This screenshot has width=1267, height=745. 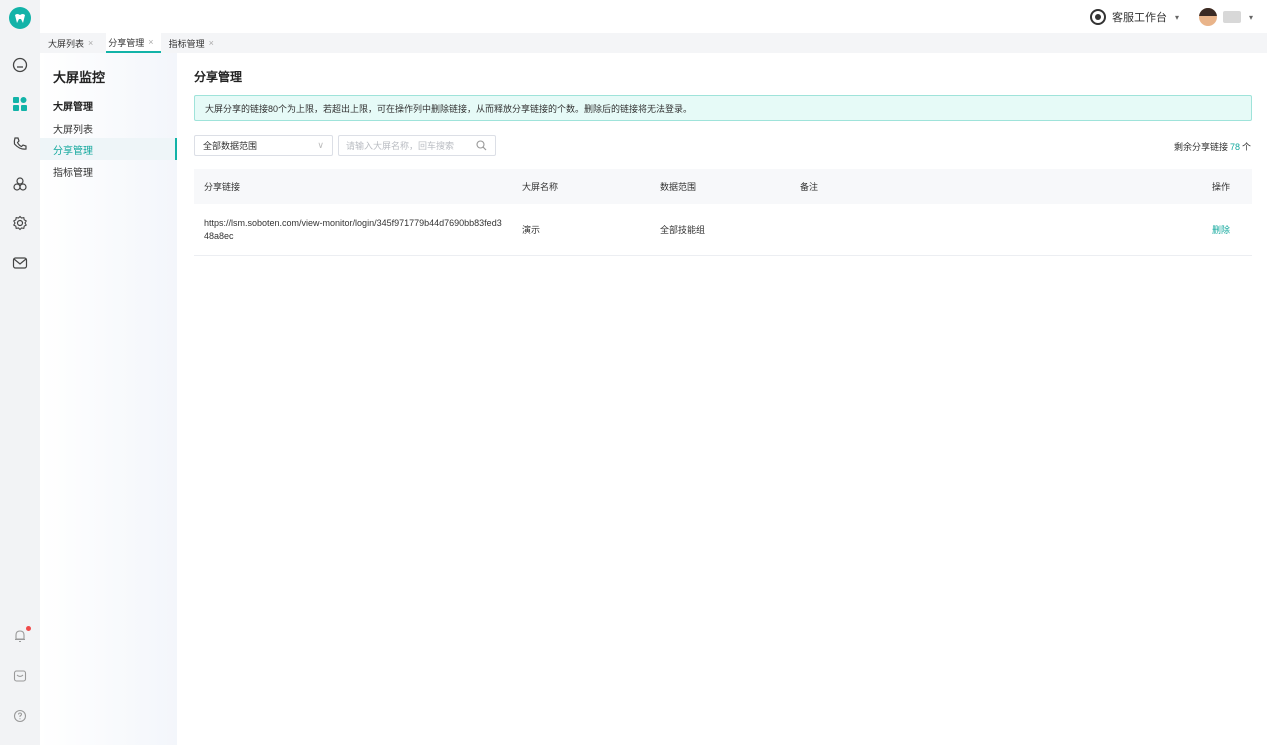 What do you see at coordinates (108, 171) in the screenshot?
I see `sidebar-item-metric-management: 指标管理` at bounding box center [108, 171].